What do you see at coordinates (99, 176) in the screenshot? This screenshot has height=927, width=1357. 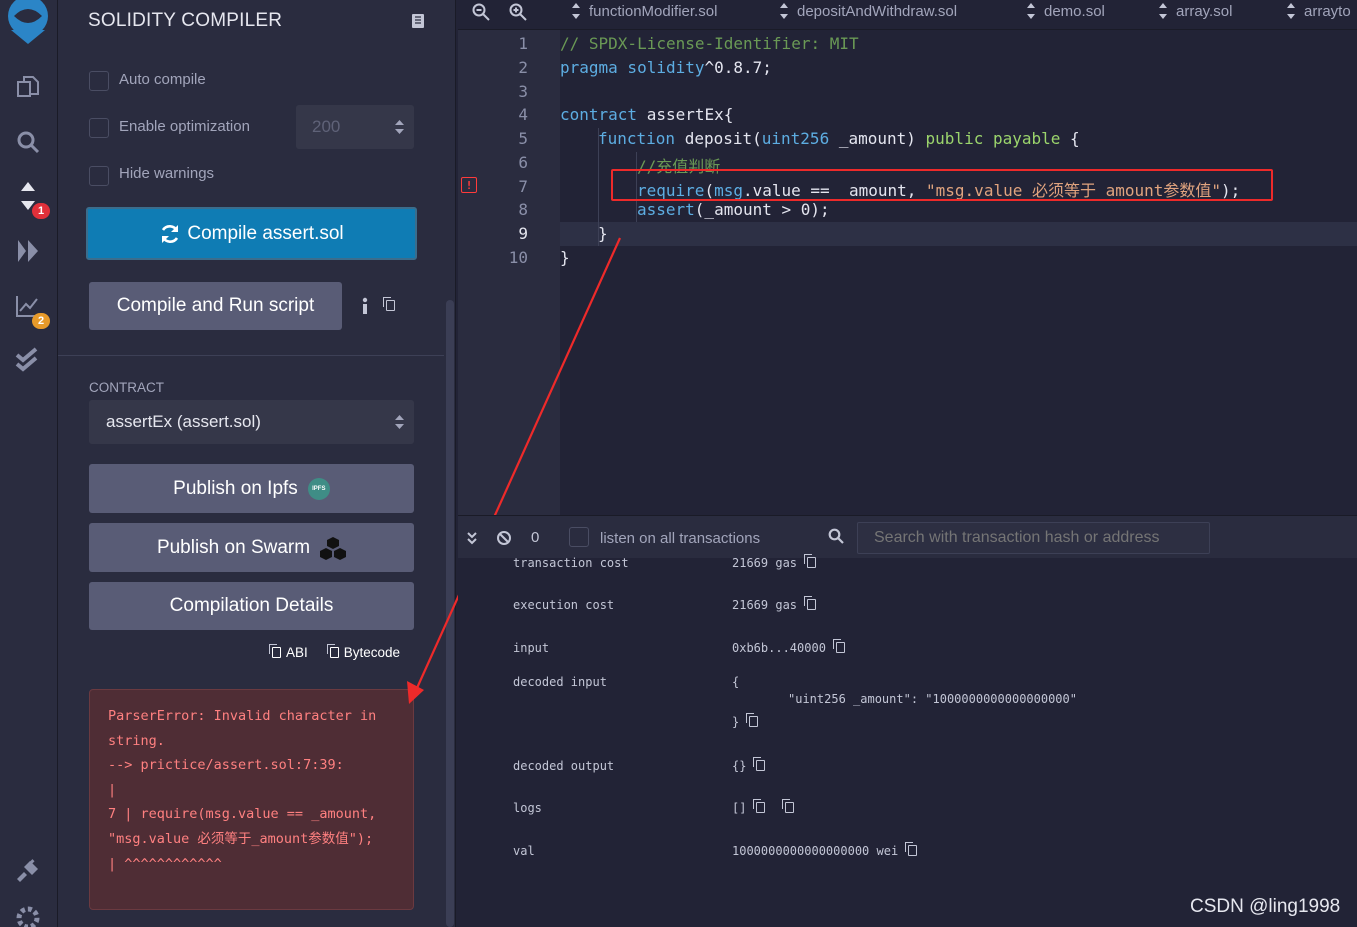 I see `hide-warnings-checkbox` at bounding box center [99, 176].